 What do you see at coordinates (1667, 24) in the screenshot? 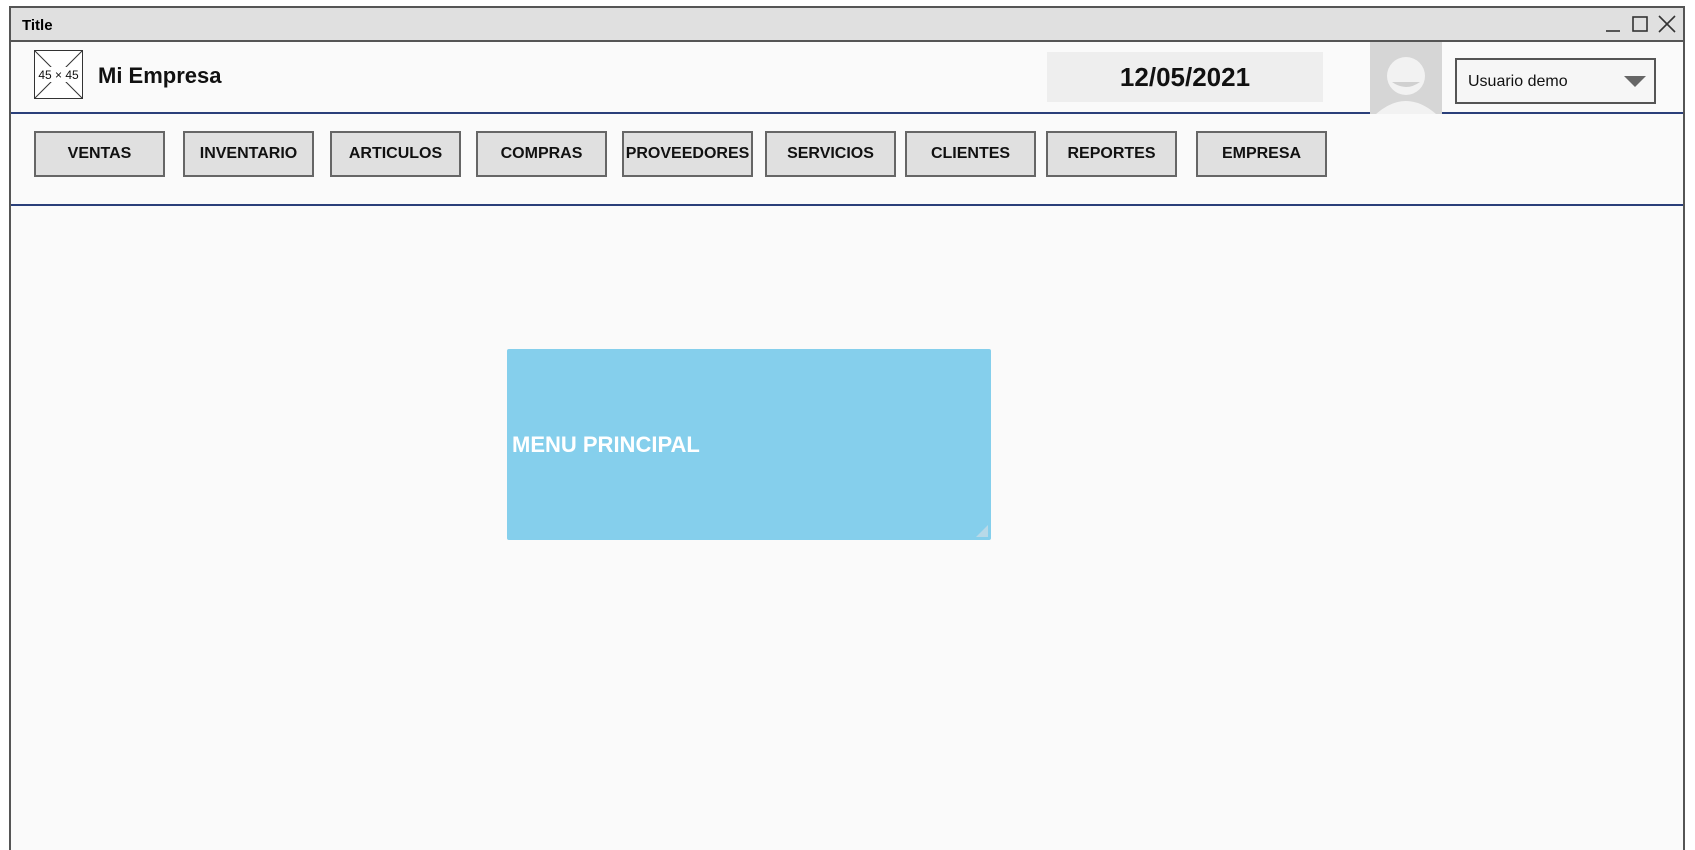
I see `close-icon` at bounding box center [1667, 24].